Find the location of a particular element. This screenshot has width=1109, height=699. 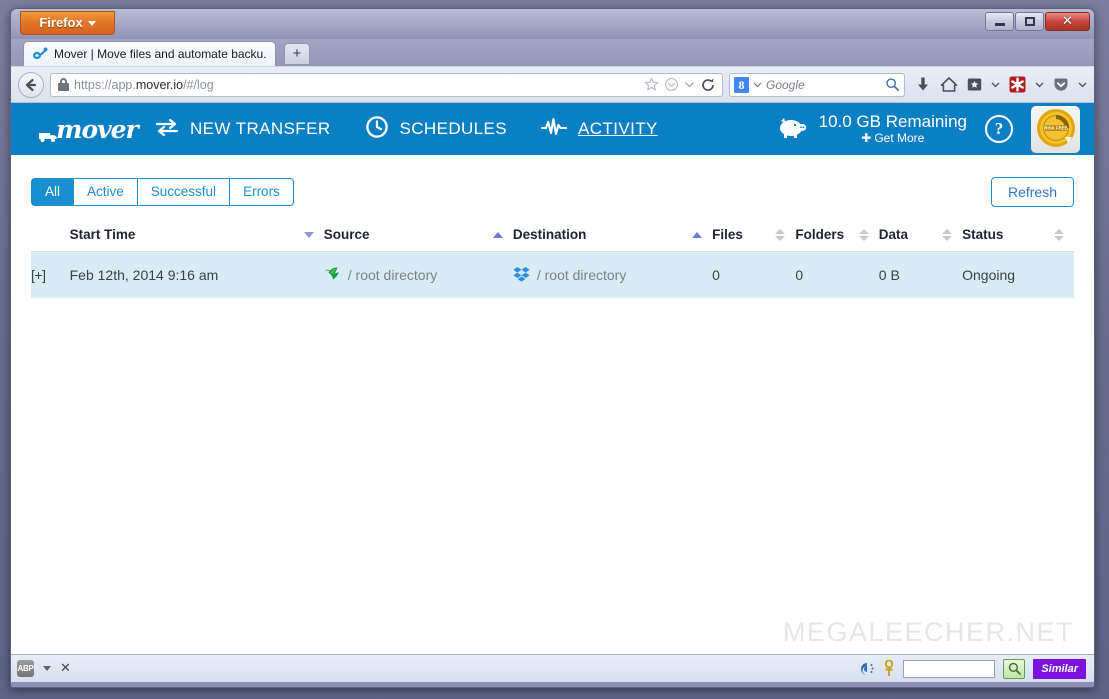

ankh-key-icon is located at coordinates (889, 668).